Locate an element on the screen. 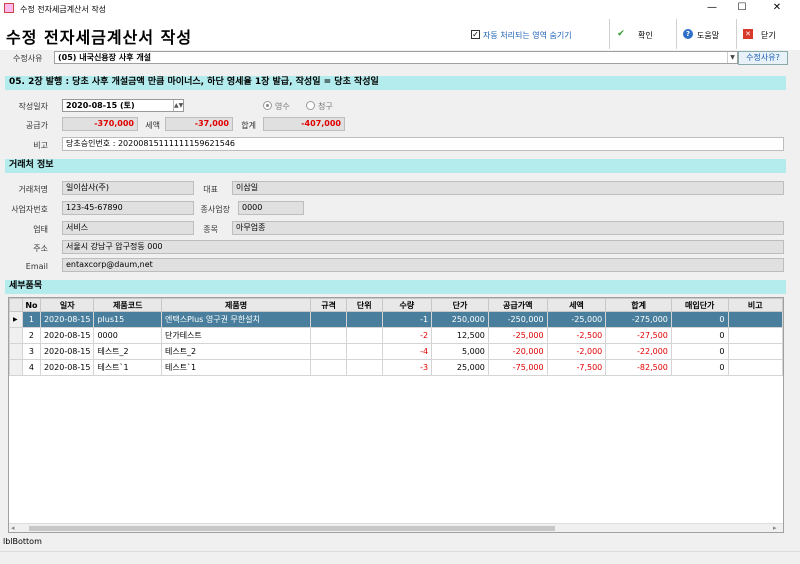 Image resolution: width=800 pixels, height=564 pixels. cell: plus15 is located at coordinates (127, 319).